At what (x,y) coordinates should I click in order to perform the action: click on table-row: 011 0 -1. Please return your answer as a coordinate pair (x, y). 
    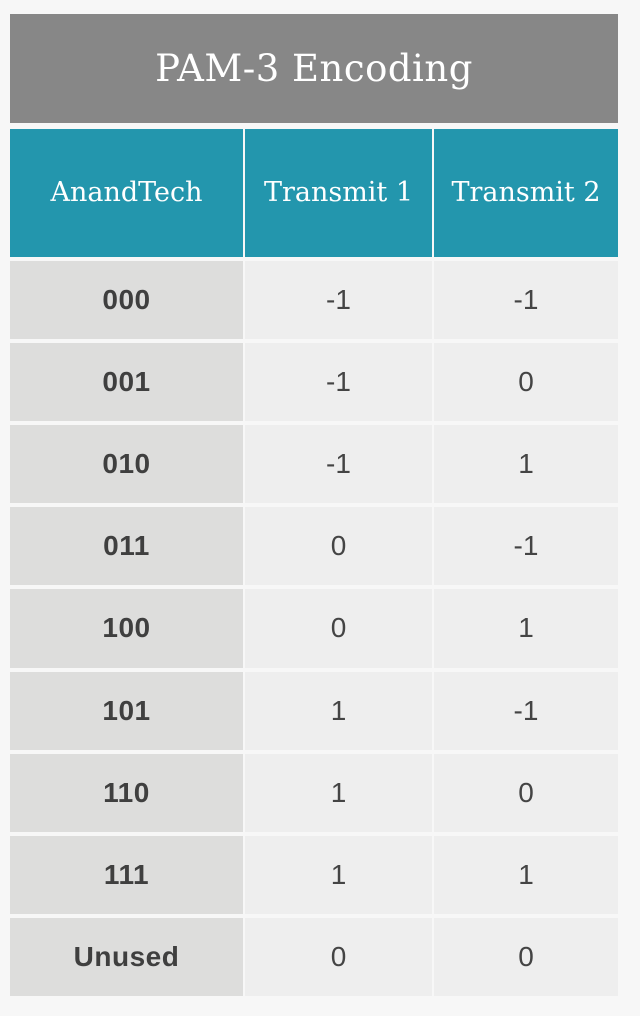
    Looking at the image, I should click on (314, 546).